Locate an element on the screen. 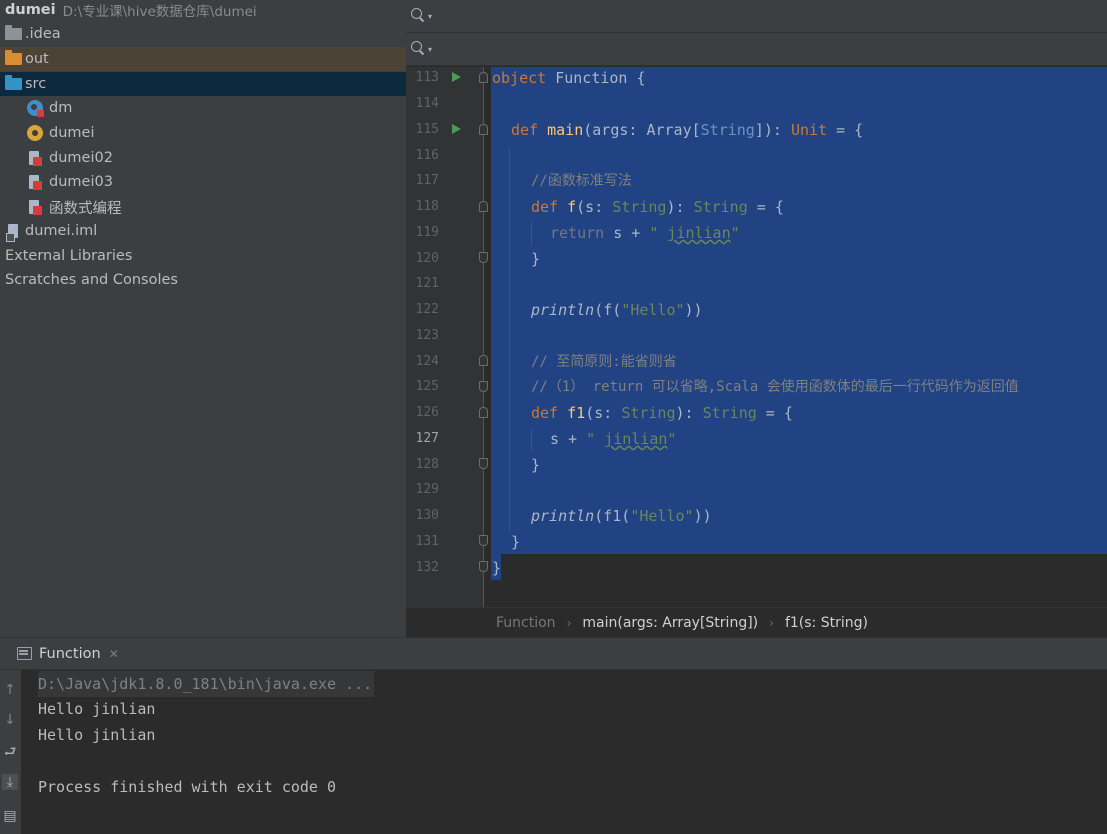 This screenshot has height=834, width=1107. search-bar: ▾ is located at coordinates (756, 16).